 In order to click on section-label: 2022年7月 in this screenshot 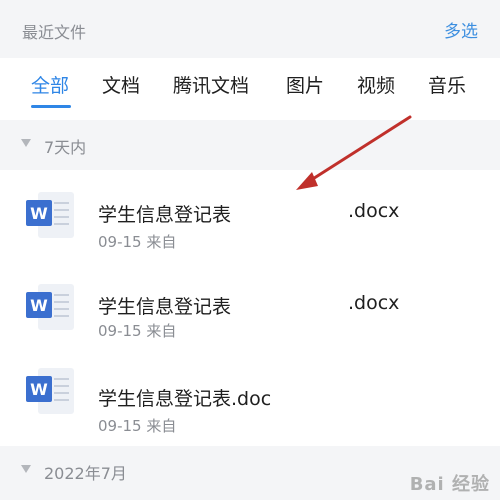, I will do `click(85, 473)`.